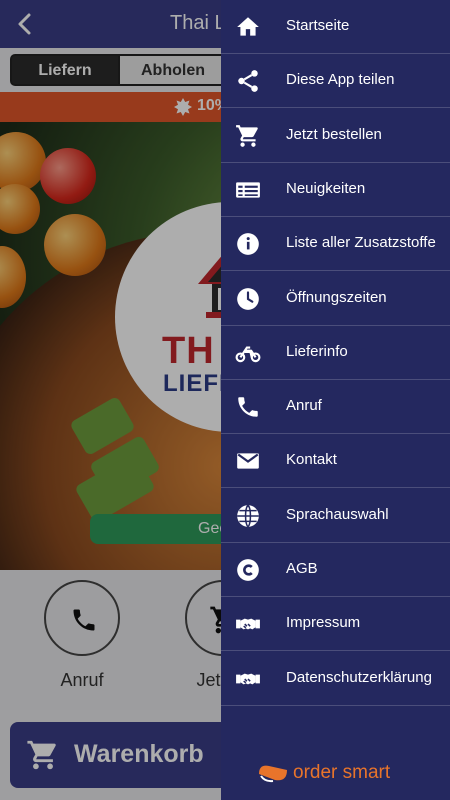 The width and height of the screenshot is (450, 800). Describe the element at coordinates (304, 406) in the screenshot. I see `menu-item-label: Anruf` at that location.